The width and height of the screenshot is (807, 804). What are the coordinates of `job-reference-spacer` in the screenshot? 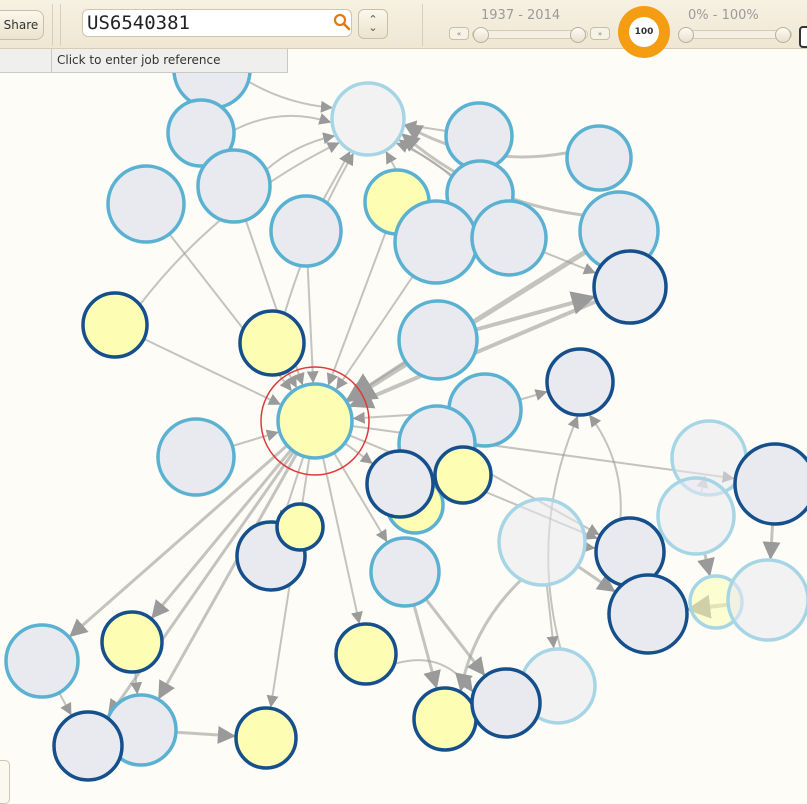 It's located at (26, 60).